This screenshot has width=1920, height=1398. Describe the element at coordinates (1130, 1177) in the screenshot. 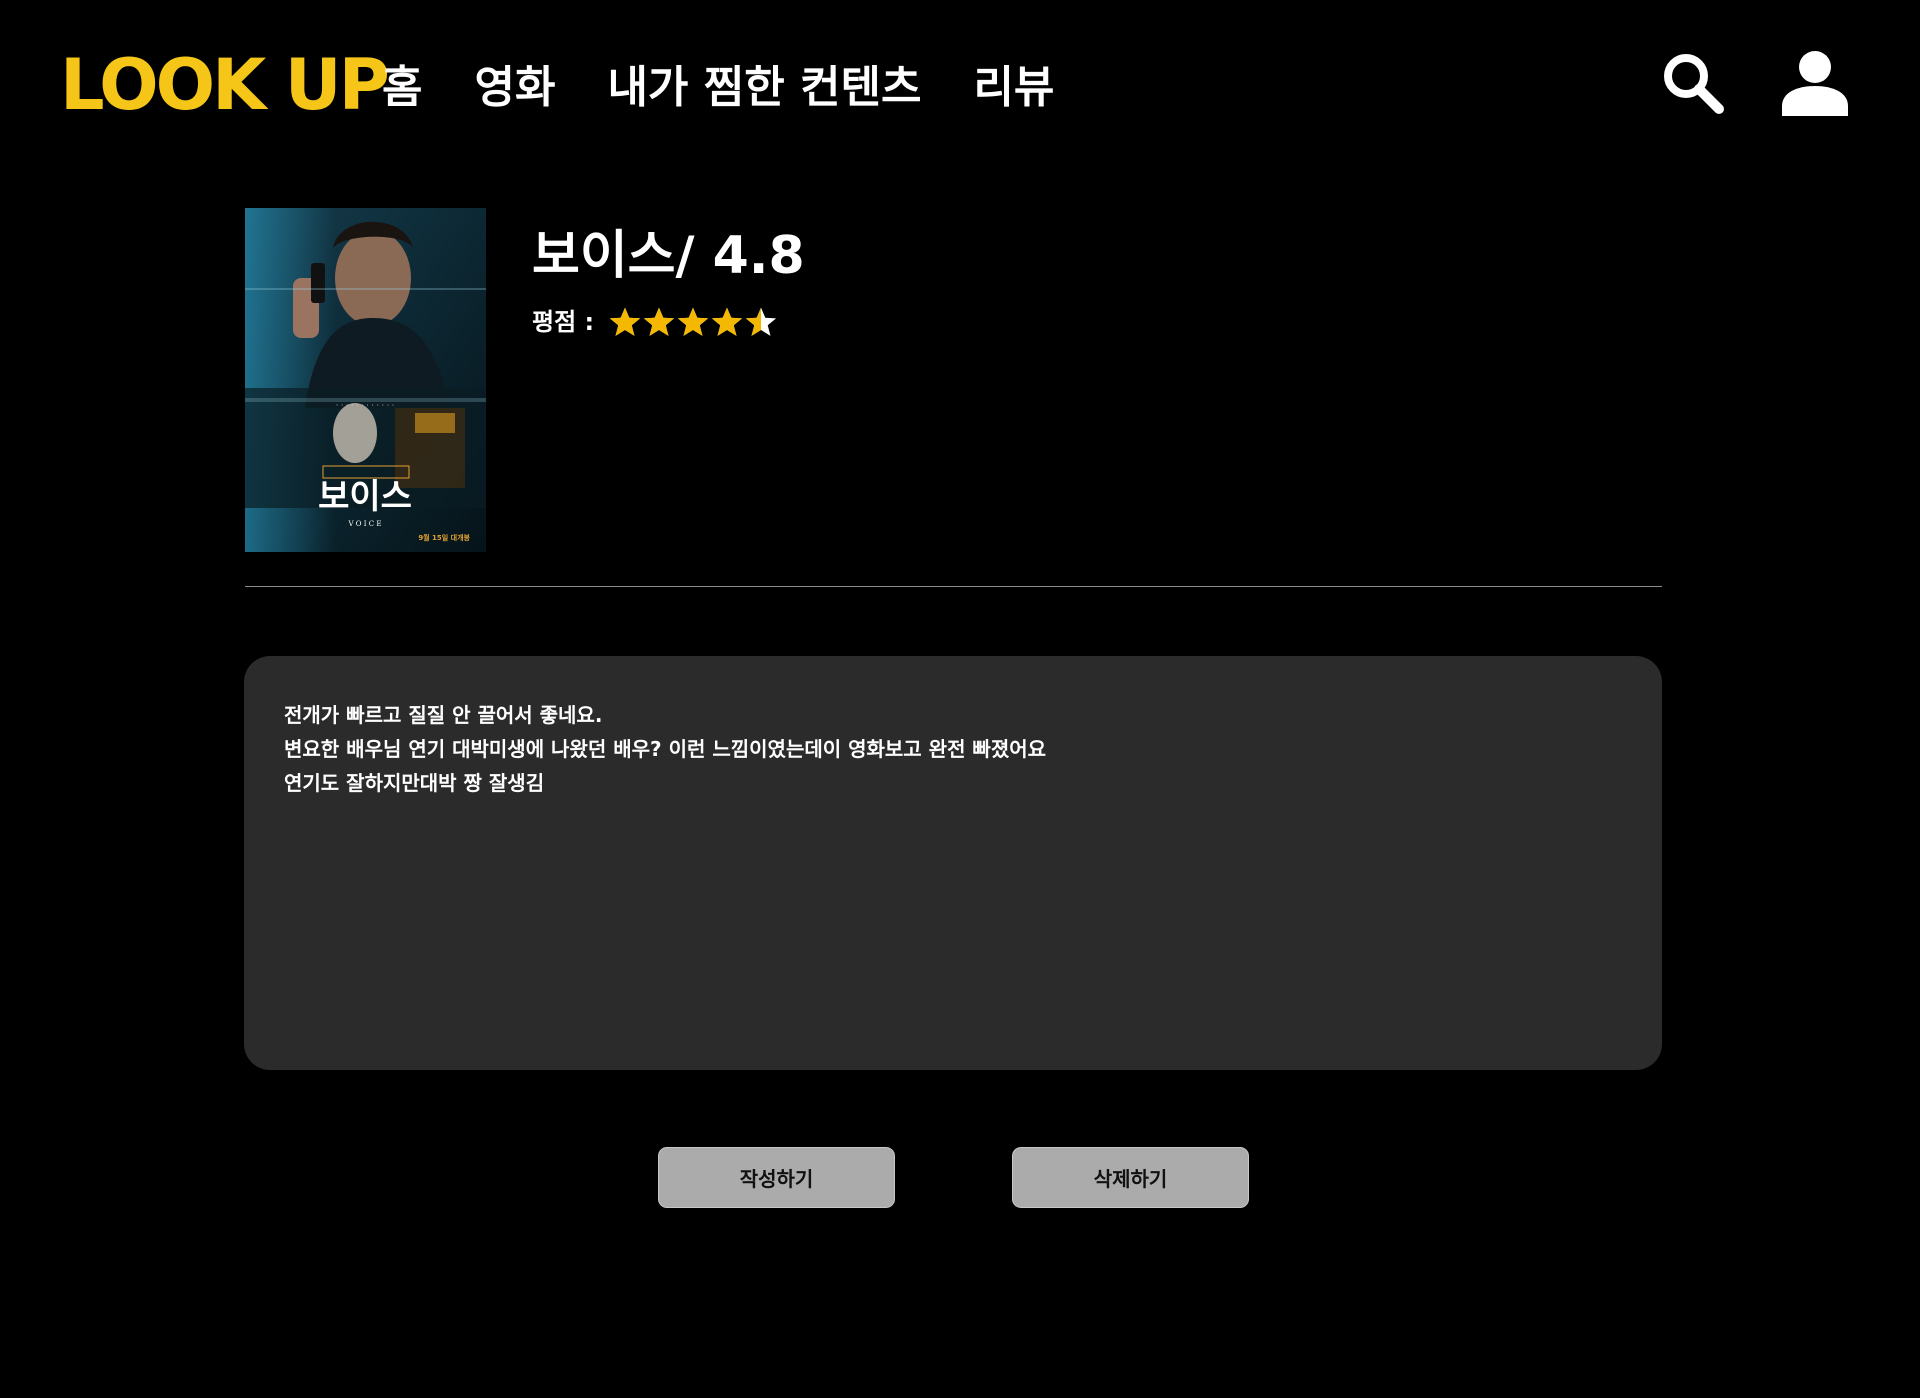

I see `delete-button: 삭제하기` at that location.